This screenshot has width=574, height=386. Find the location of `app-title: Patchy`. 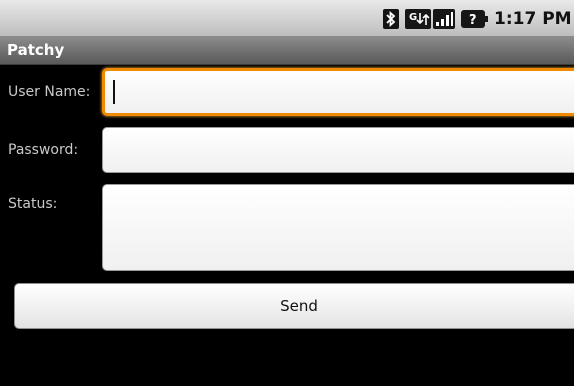

app-title: Patchy is located at coordinates (36, 50).